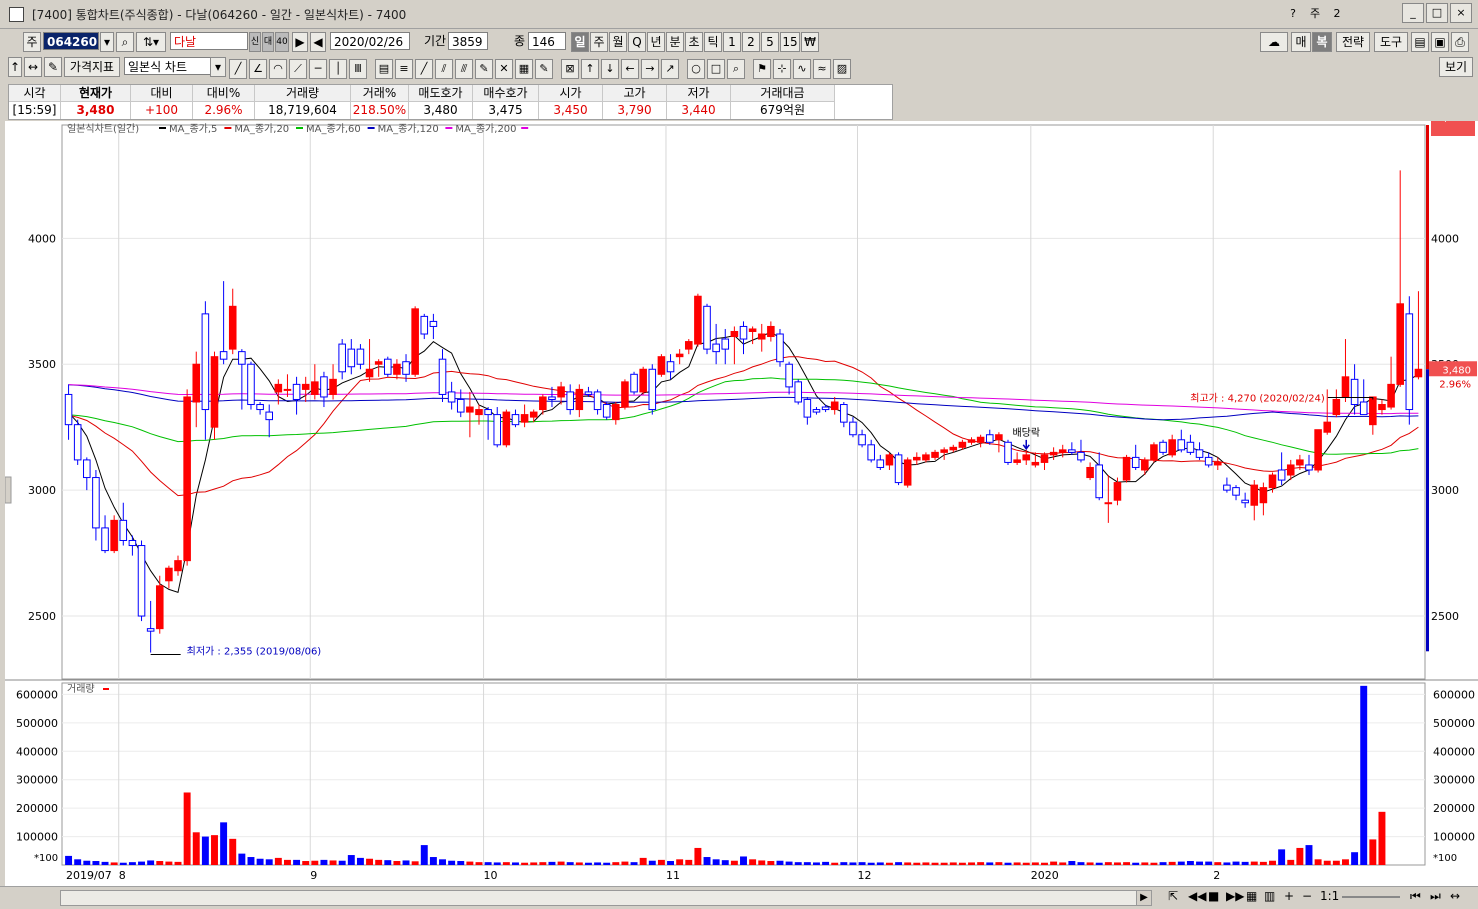 This screenshot has width=1478, height=909. Describe the element at coordinates (1143, 898) in the screenshot. I see `scroll-right-icon: ▶` at that location.